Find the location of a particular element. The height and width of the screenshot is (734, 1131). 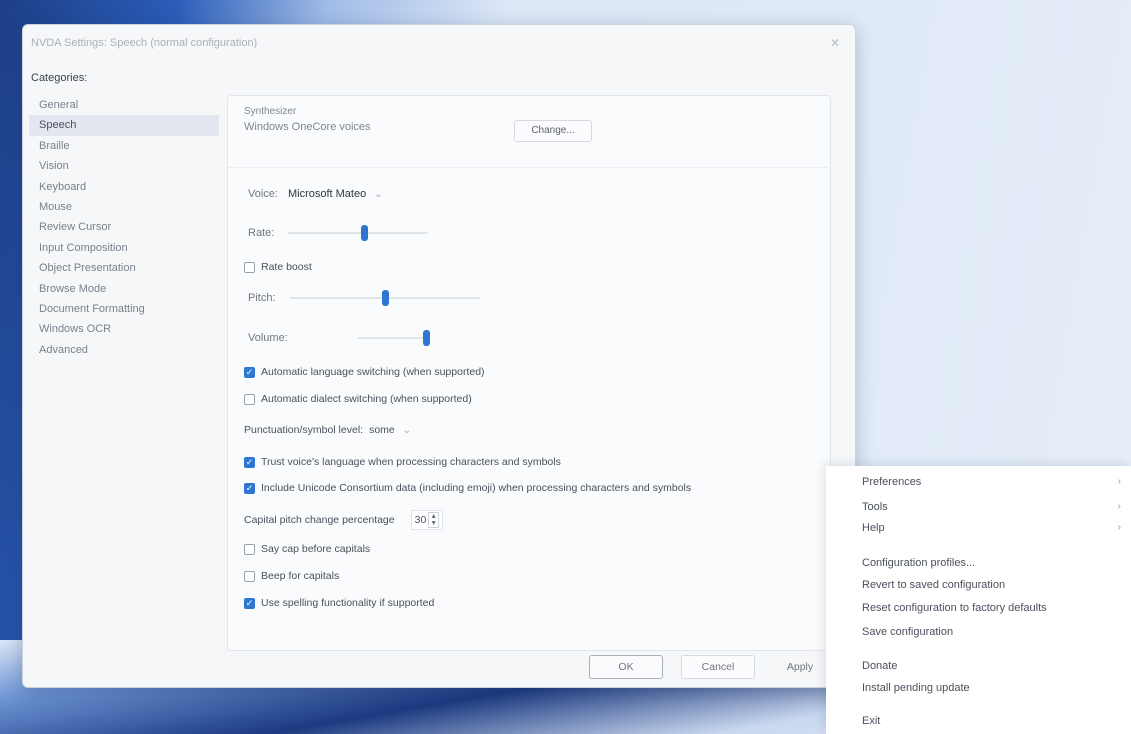

auto-dialect-checkbox is located at coordinates (249, 399).